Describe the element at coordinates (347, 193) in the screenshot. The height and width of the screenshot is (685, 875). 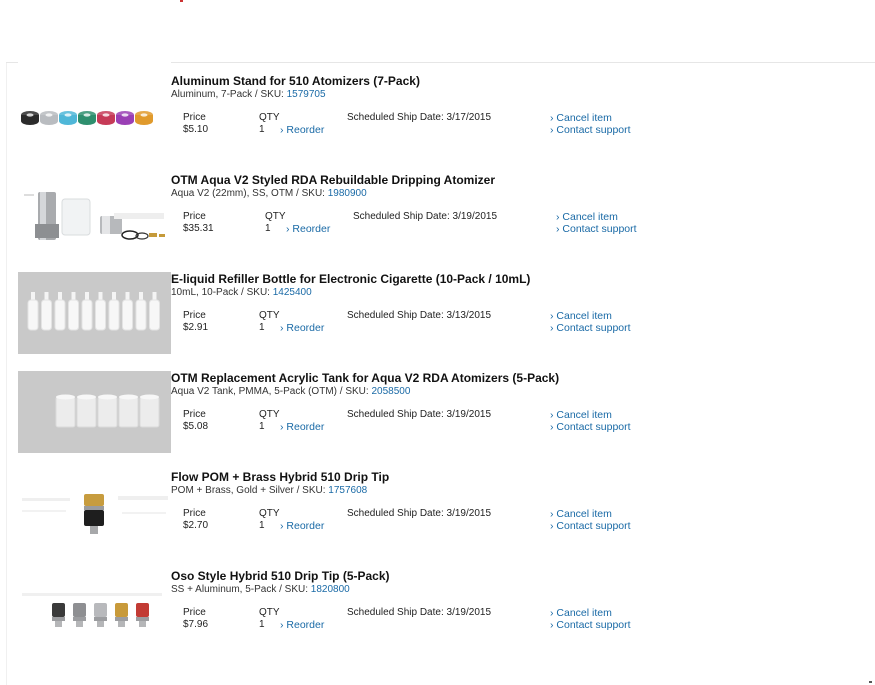
I see `sku-link: 1980900` at that location.